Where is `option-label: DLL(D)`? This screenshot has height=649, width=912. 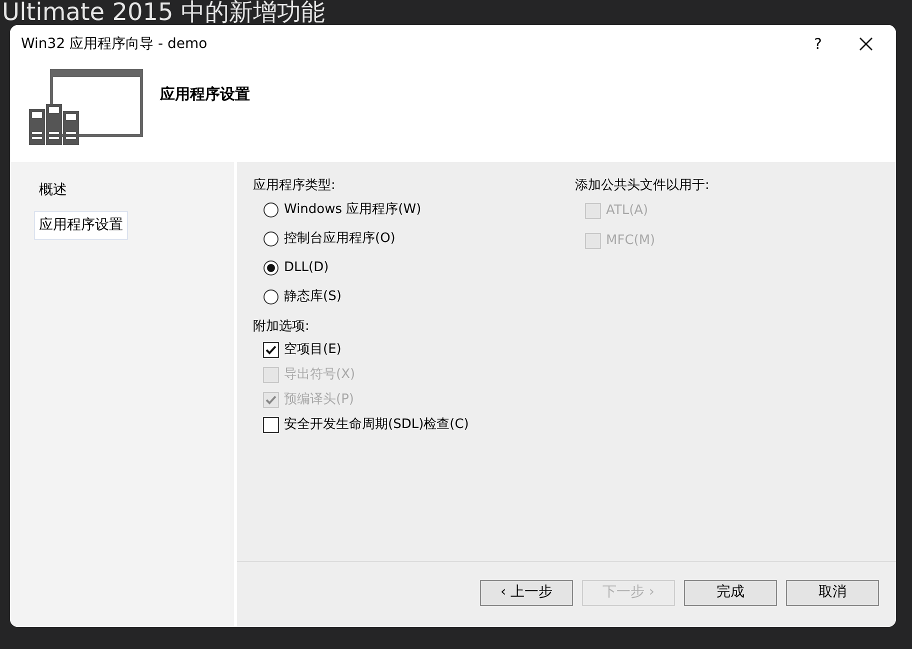 option-label: DLL(D) is located at coordinates (306, 267).